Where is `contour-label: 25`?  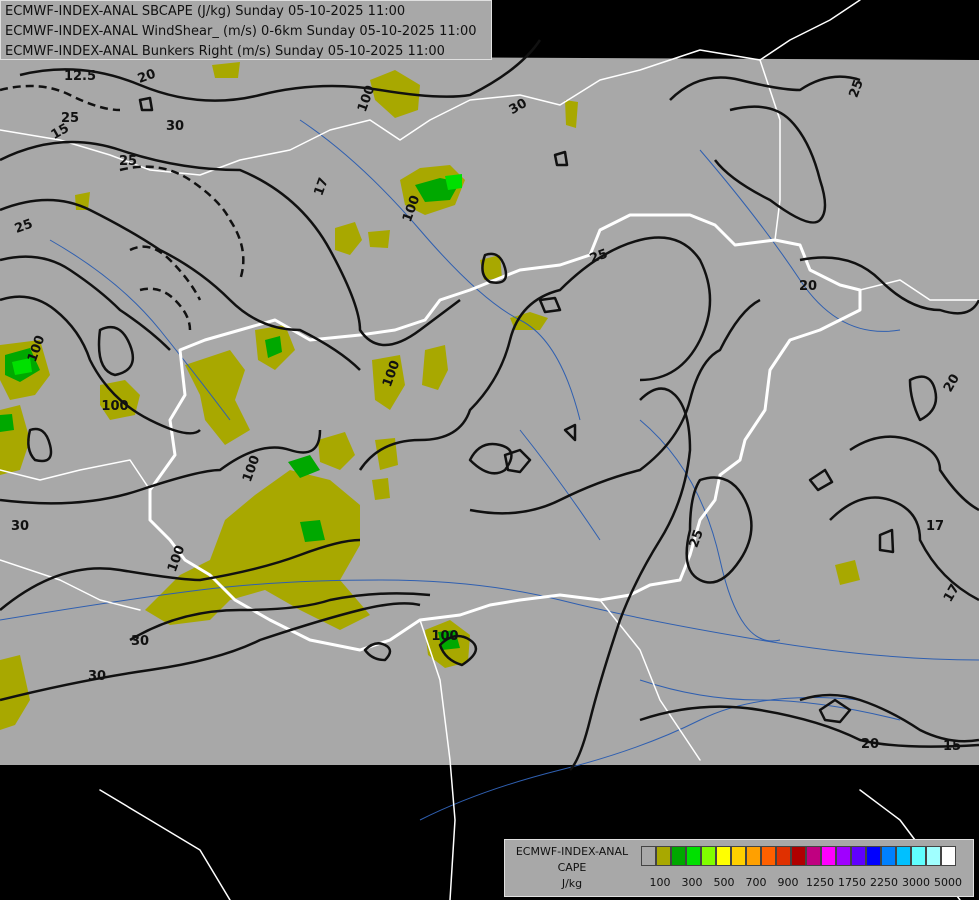
contour-label: 25 is located at coordinates (128, 161).